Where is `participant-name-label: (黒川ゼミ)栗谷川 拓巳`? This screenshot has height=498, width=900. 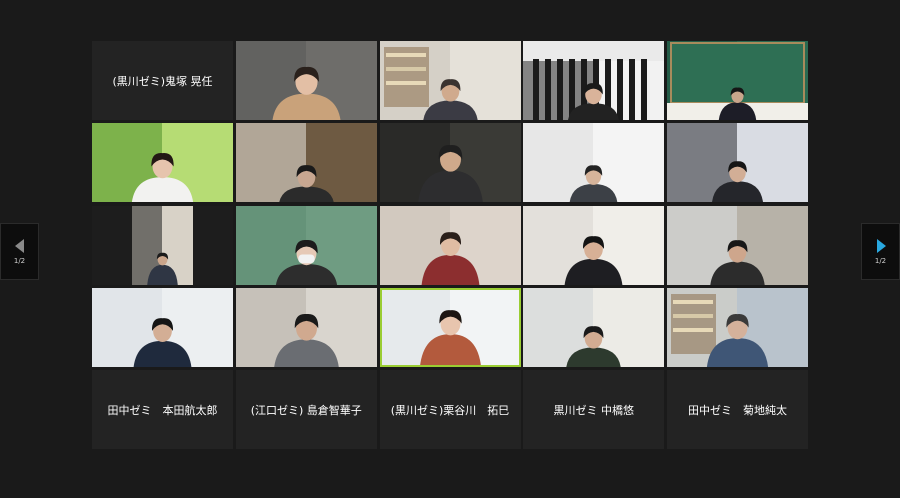 participant-name-label: (黒川ゼミ)栗谷川 拓巳 is located at coordinates (450, 410).